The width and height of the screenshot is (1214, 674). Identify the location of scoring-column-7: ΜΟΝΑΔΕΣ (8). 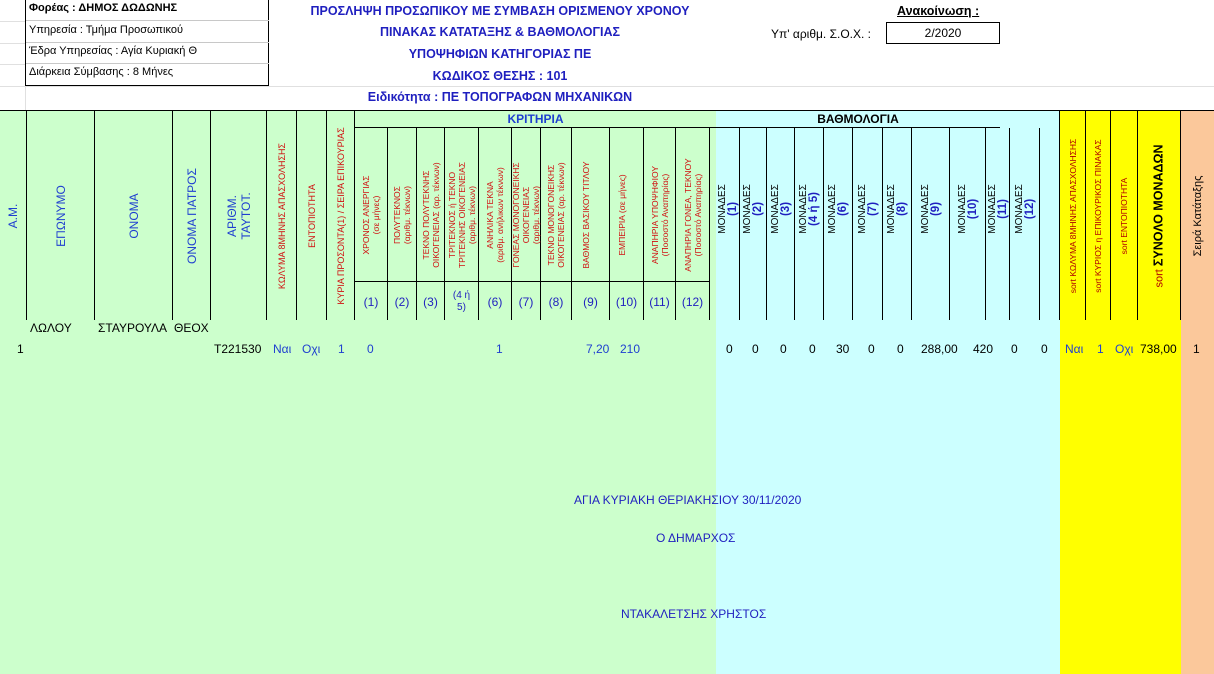
(897, 224).